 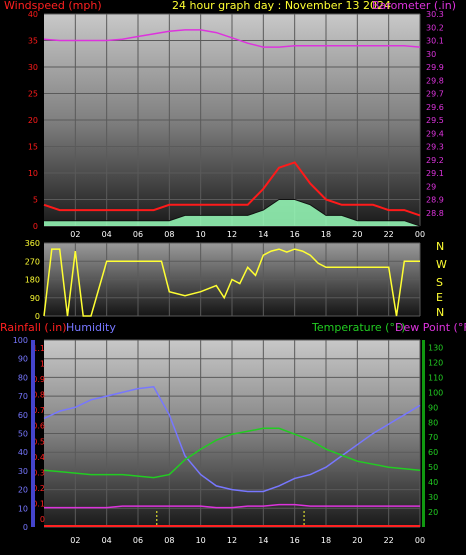 I want to click on wind-y-tick-label: 10, so click(x=33, y=173).